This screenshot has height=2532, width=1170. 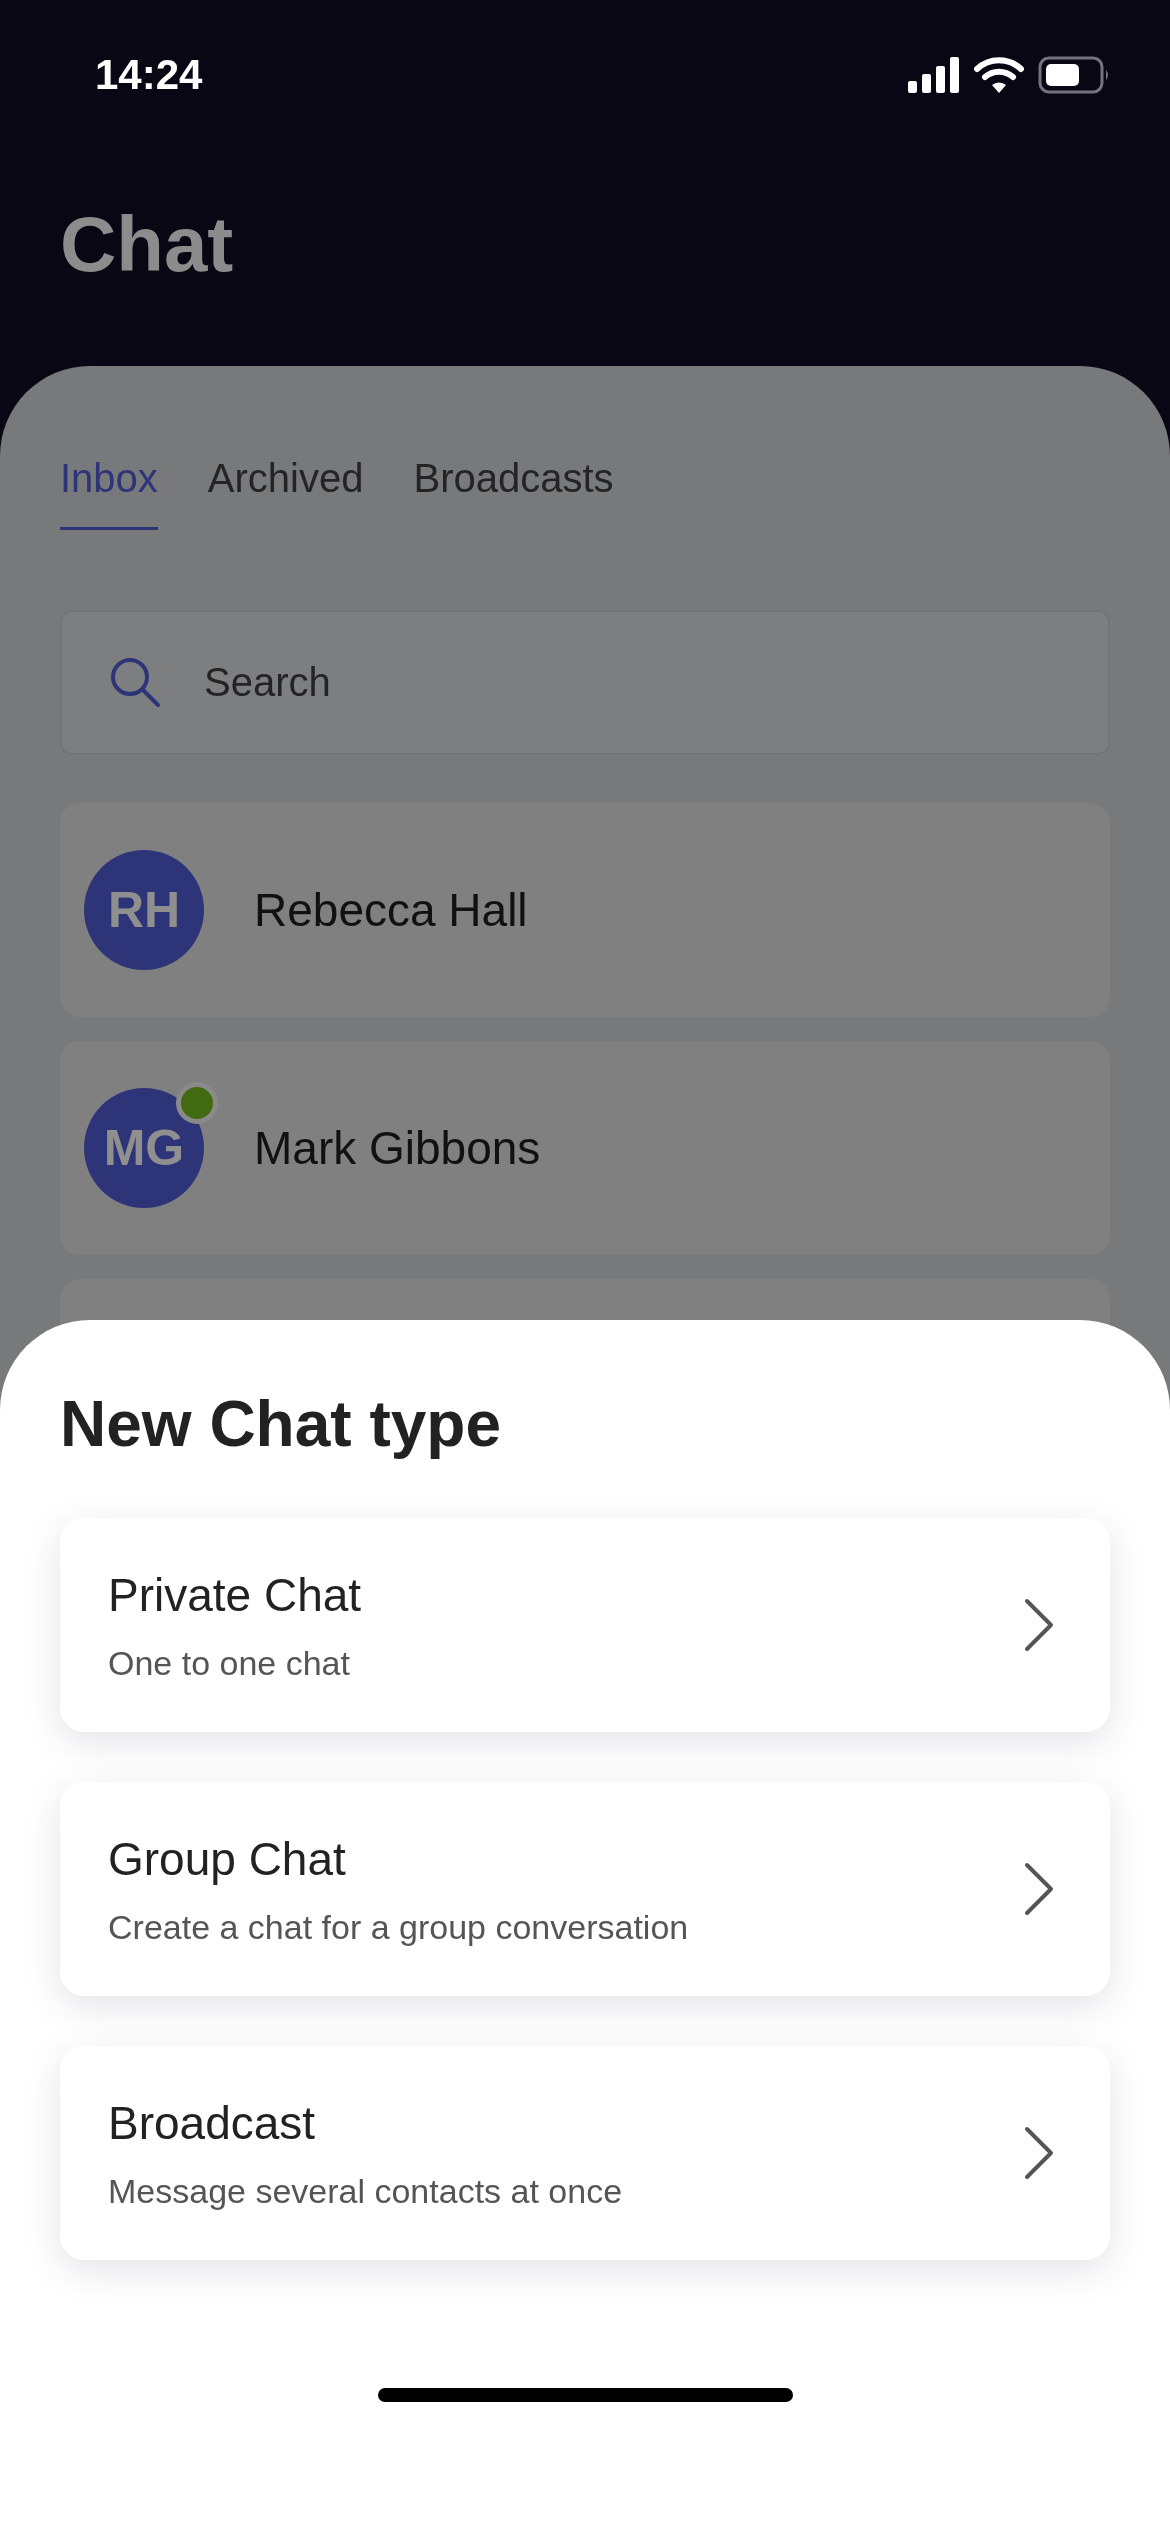 I want to click on option-subtitle: Create a chat for a group conversation, so click(x=398, y=1927).